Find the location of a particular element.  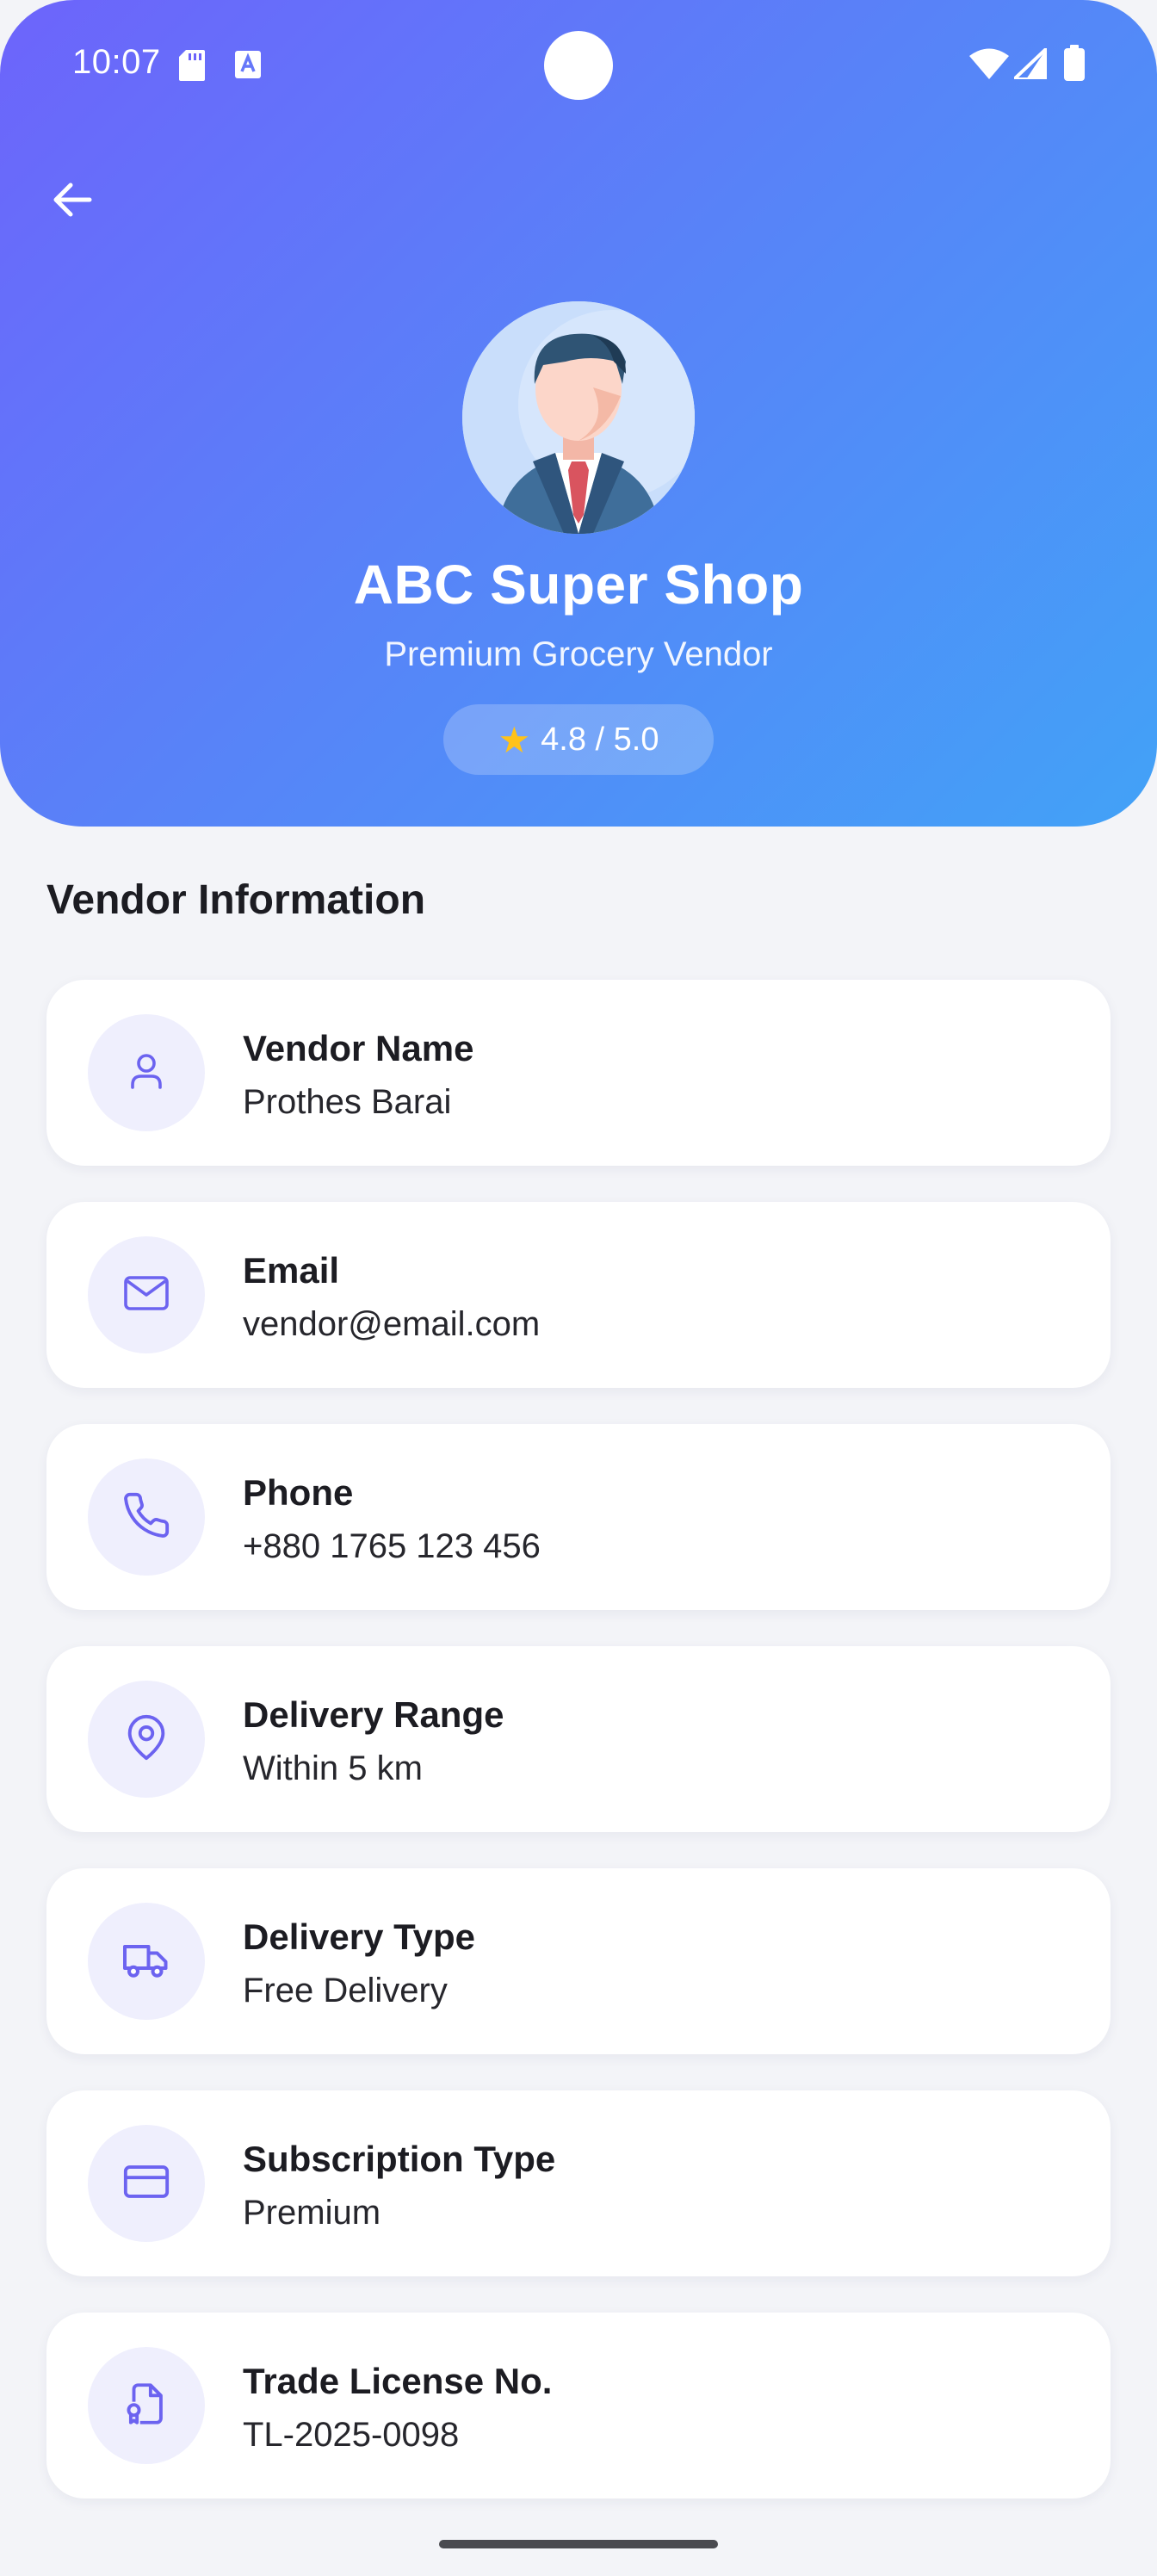

status-bar: 10:07 is located at coordinates (579, 64).